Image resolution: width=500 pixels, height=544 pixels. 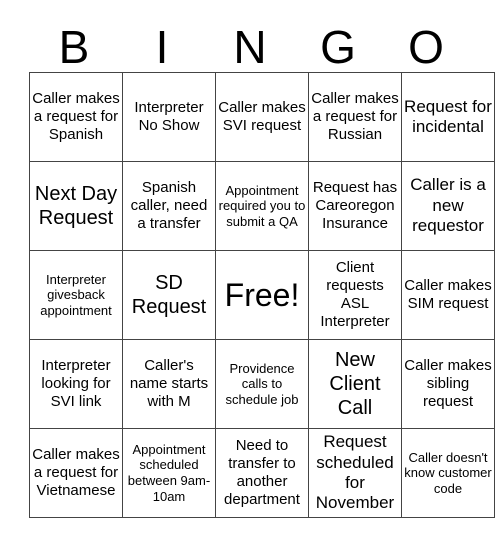 I want to click on header-letter-i: I, so click(x=162, y=47).